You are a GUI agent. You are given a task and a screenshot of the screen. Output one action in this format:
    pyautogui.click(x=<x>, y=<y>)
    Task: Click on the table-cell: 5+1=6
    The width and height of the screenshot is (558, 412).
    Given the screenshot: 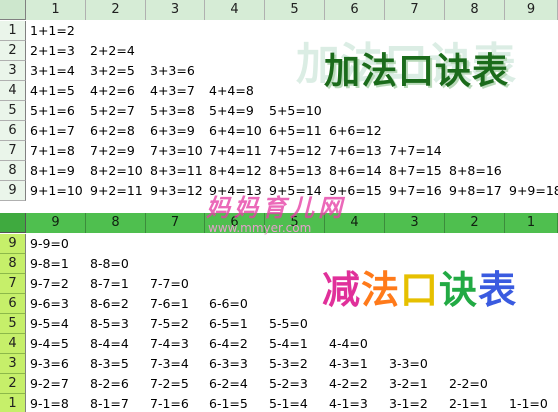 What is the action you would take?
    pyautogui.click(x=56, y=111)
    